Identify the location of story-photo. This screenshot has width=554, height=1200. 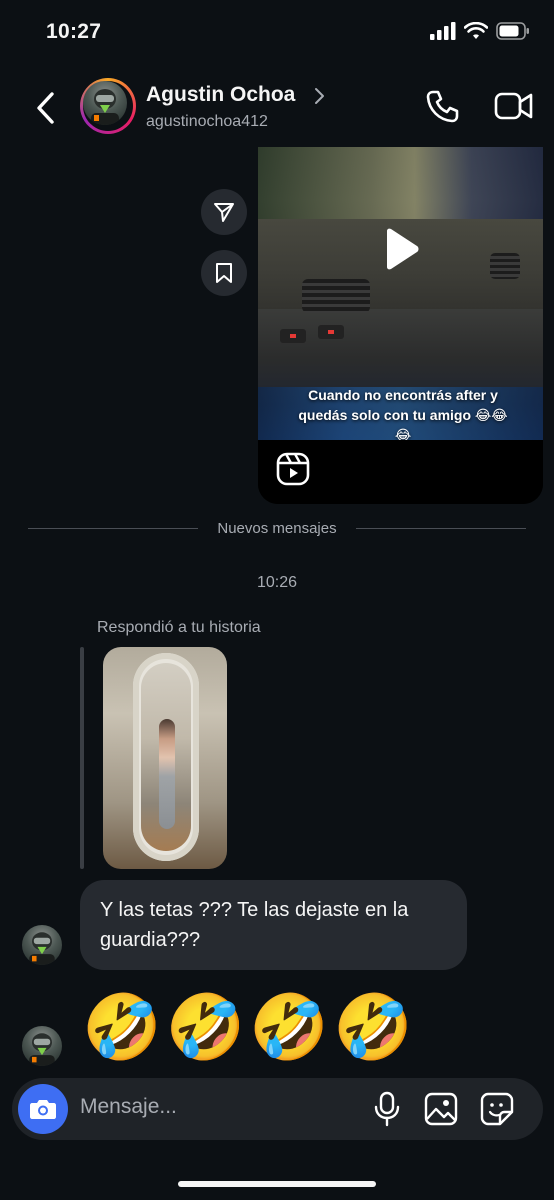
(166, 757).